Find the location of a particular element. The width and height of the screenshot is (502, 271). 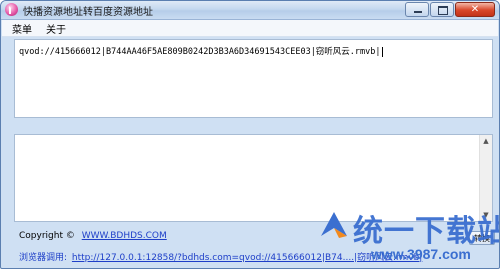

title-bar: 快播资源地址转百度资源地址 ✕ is located at coordinates (250, 10).